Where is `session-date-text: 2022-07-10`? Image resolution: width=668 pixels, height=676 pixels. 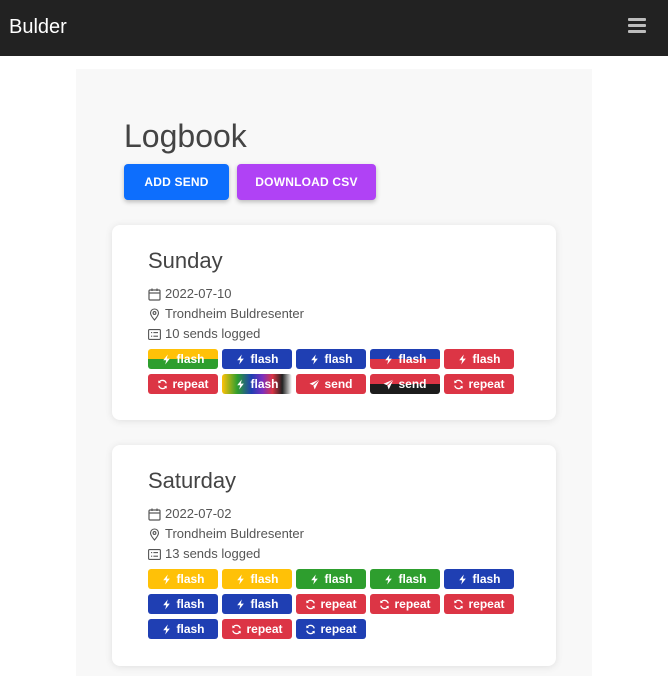
session-date-text: 2022-07-10 is located at coordinates (198, 293).